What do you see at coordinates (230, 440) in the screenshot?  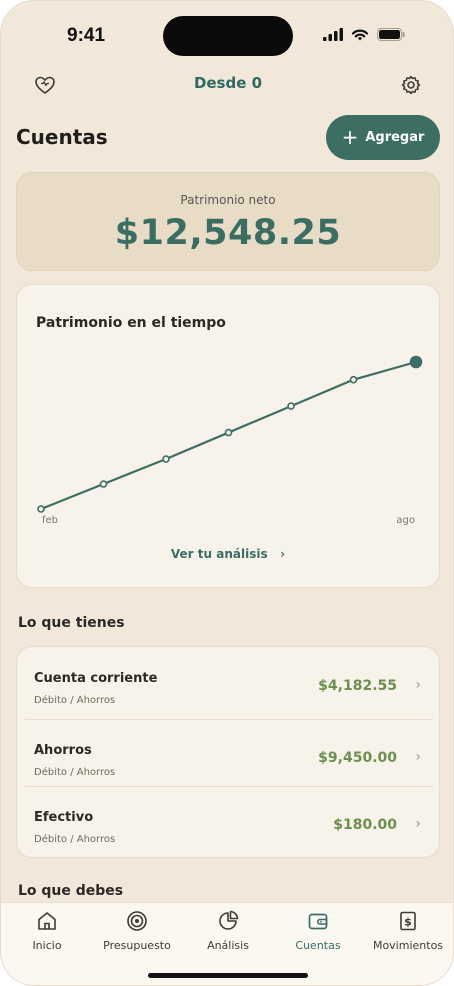 I see `line-chart: feb ago` at bounding box center [230, 440].